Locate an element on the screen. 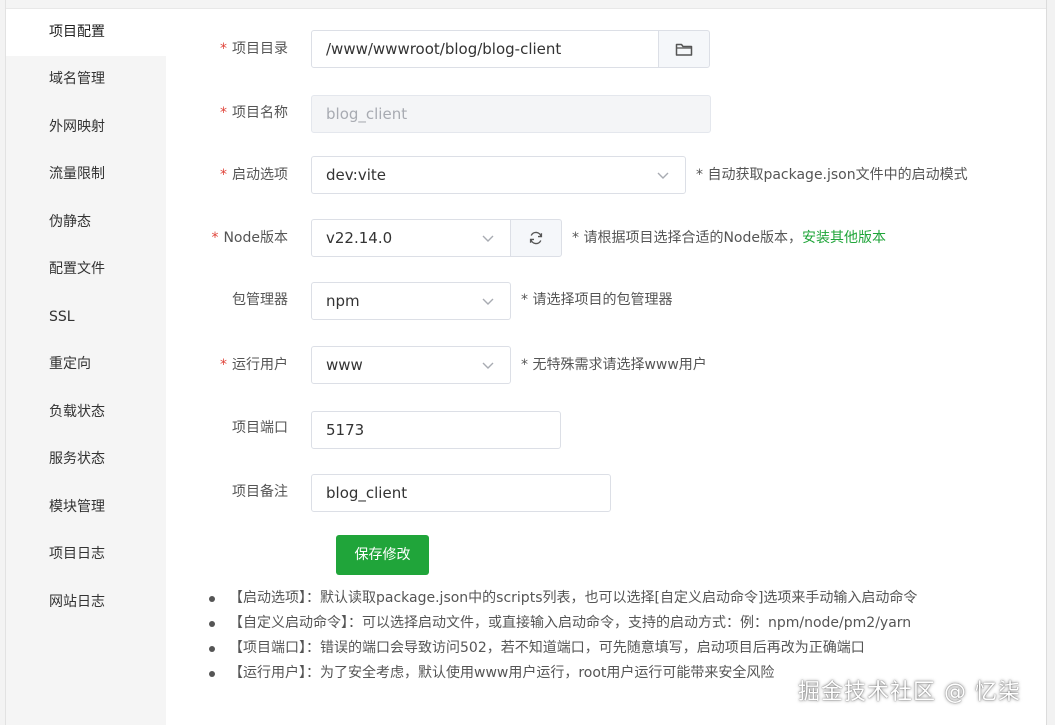  node-version-hint: * 请根据项目选择合适的Node版本，安装其他版本 is located at coordinates (729, 238).